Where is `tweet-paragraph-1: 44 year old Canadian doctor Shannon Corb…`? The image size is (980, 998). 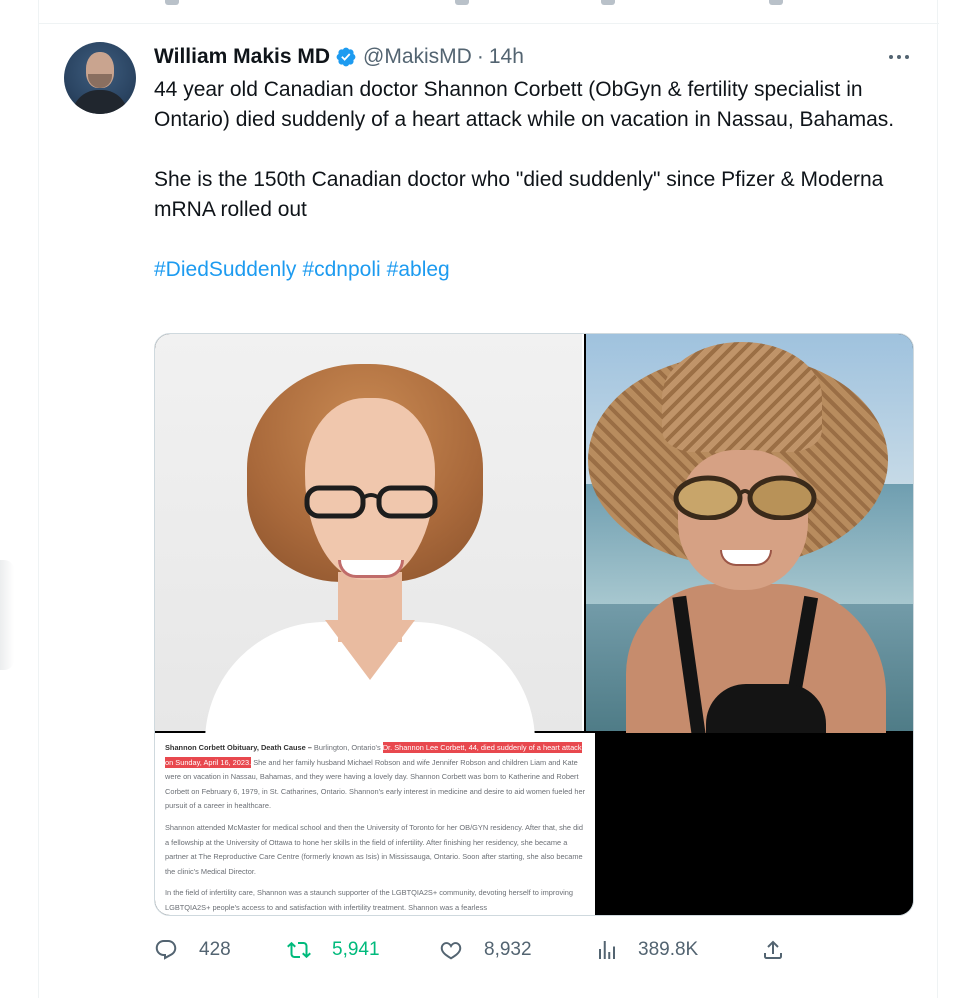
tweet-paragraph-1: 44 year old Canadian doctor Shannon Corb… is located at coordinates (524, 104).